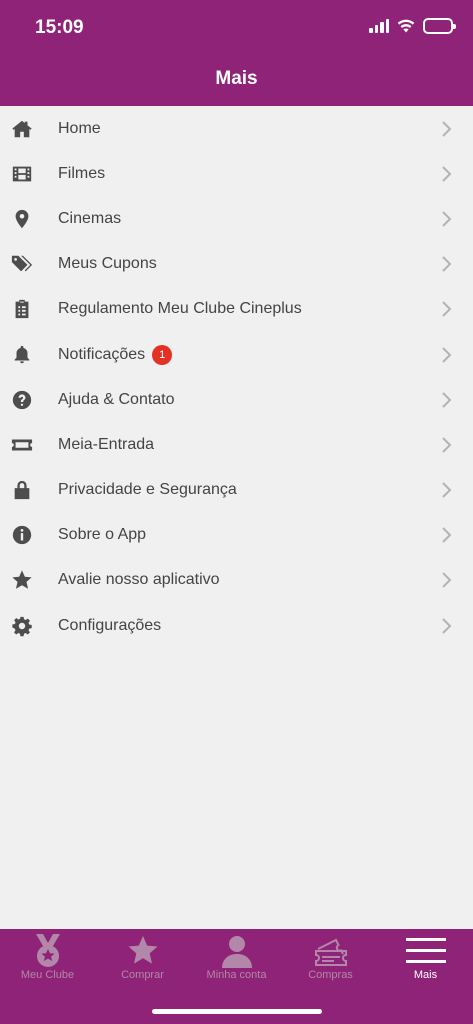  Describe the element at coordinates (236, 535) in the screenshot. I see `menu-item-sobre-app: Sobre o App` at that location.